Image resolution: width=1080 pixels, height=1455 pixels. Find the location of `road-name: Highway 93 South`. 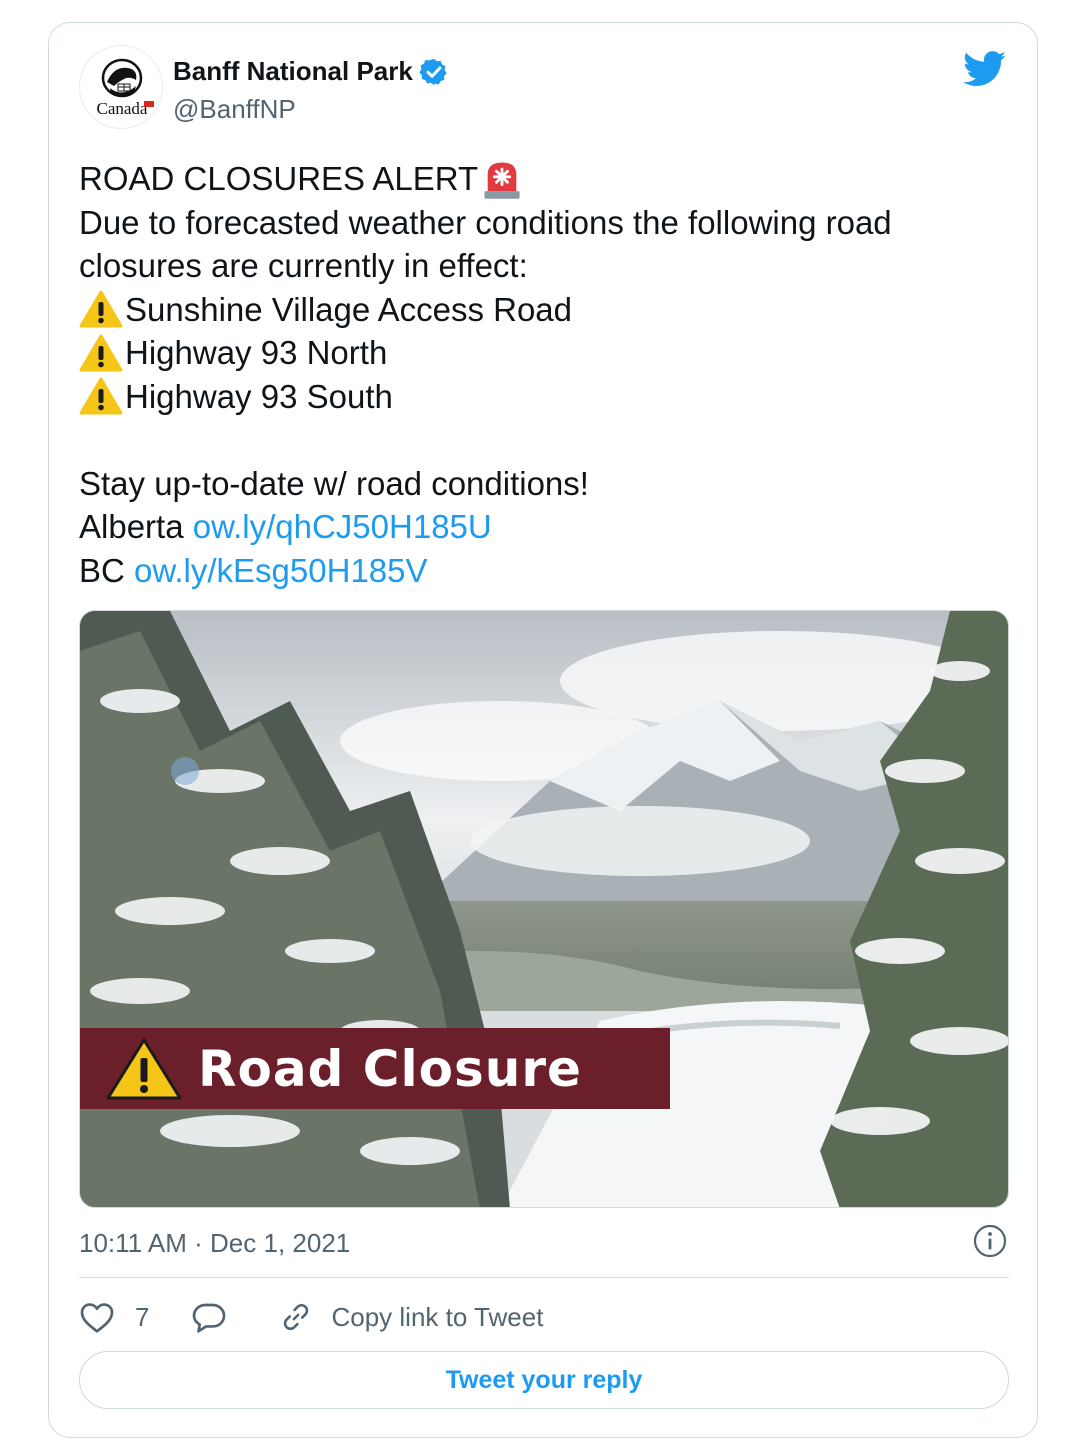

road-name: Highway 93 South is located at coordinates (259, 396).